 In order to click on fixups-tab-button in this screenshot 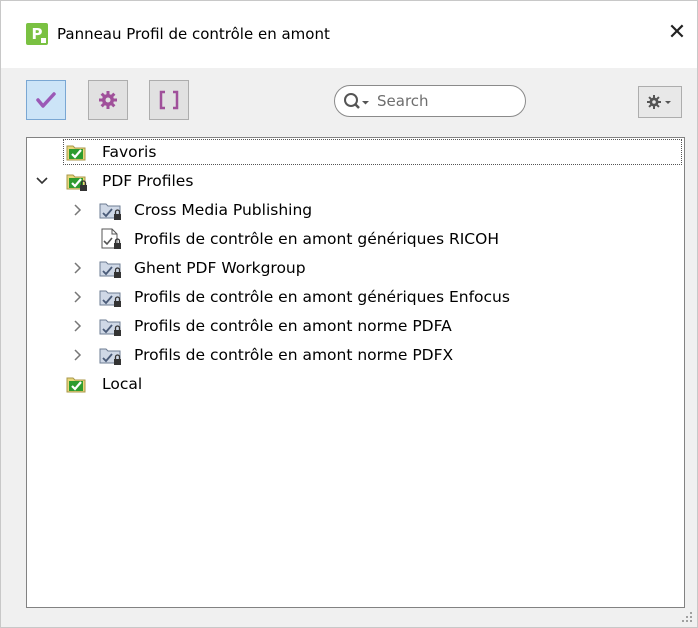, I will do `click(108, 100)`.